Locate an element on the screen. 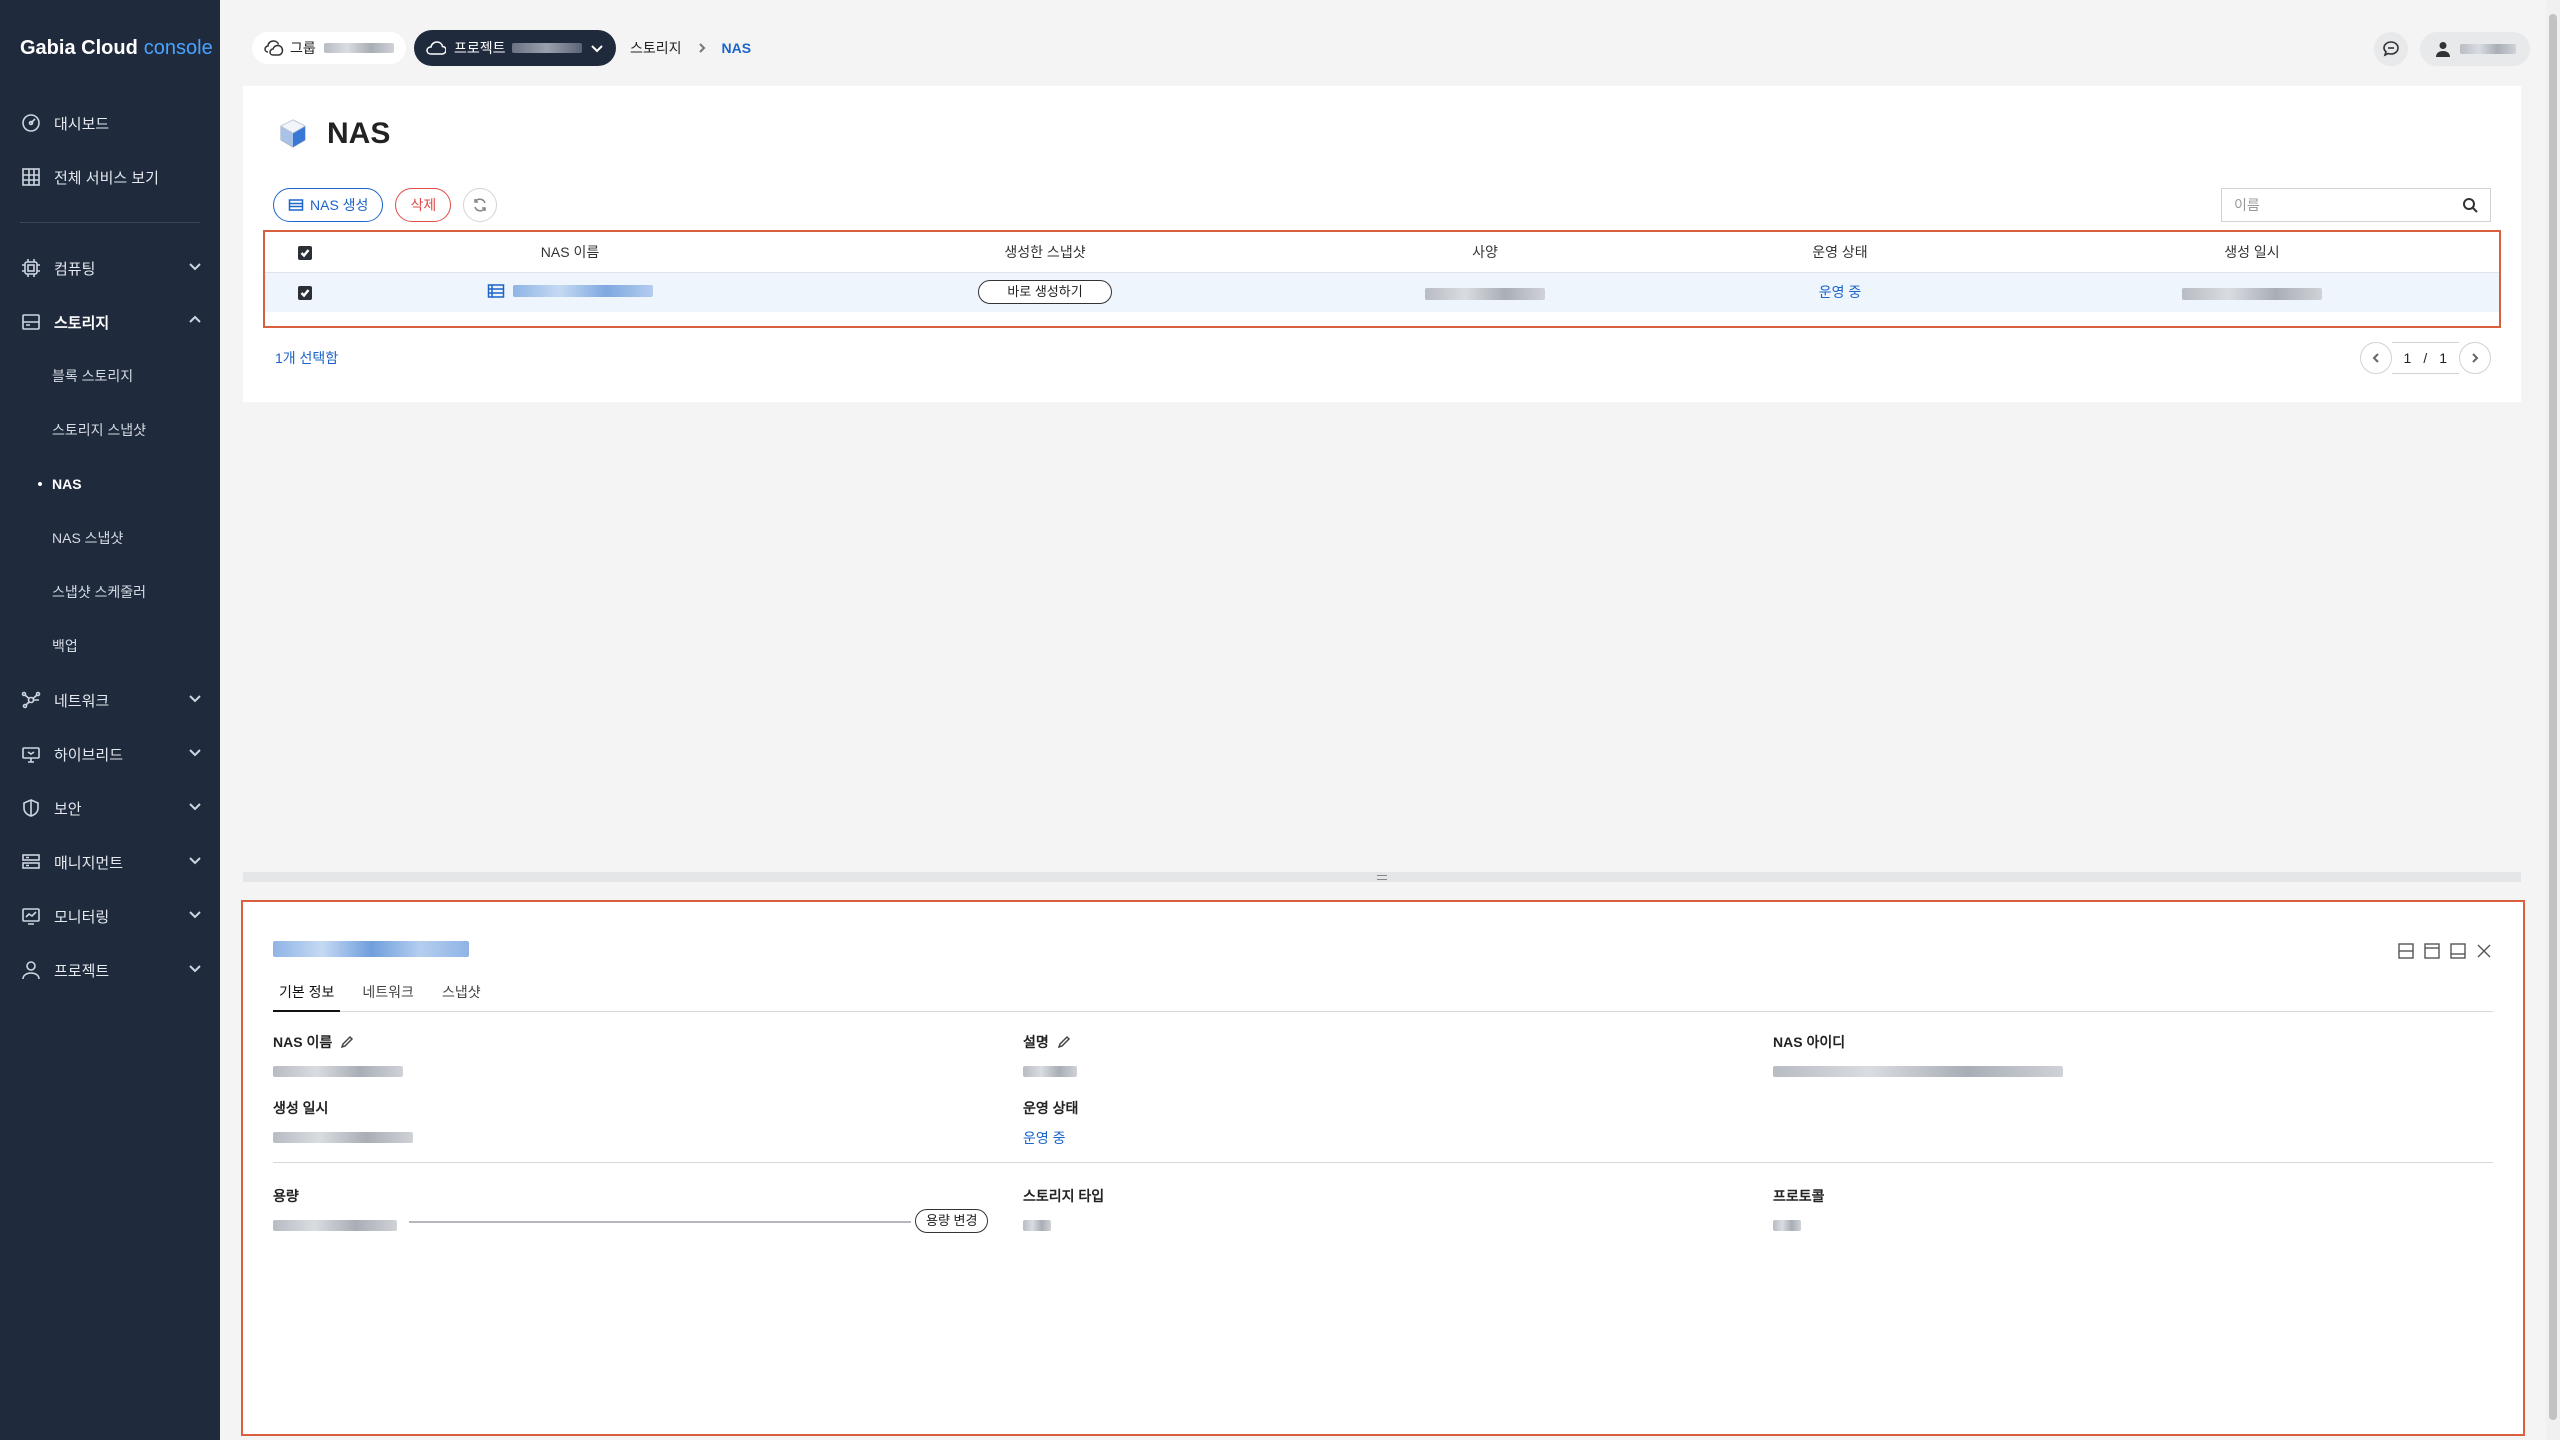 The height and width of the screenshot is (1440, 2560). brand-suffix: console is located at coordinates (178, 47).